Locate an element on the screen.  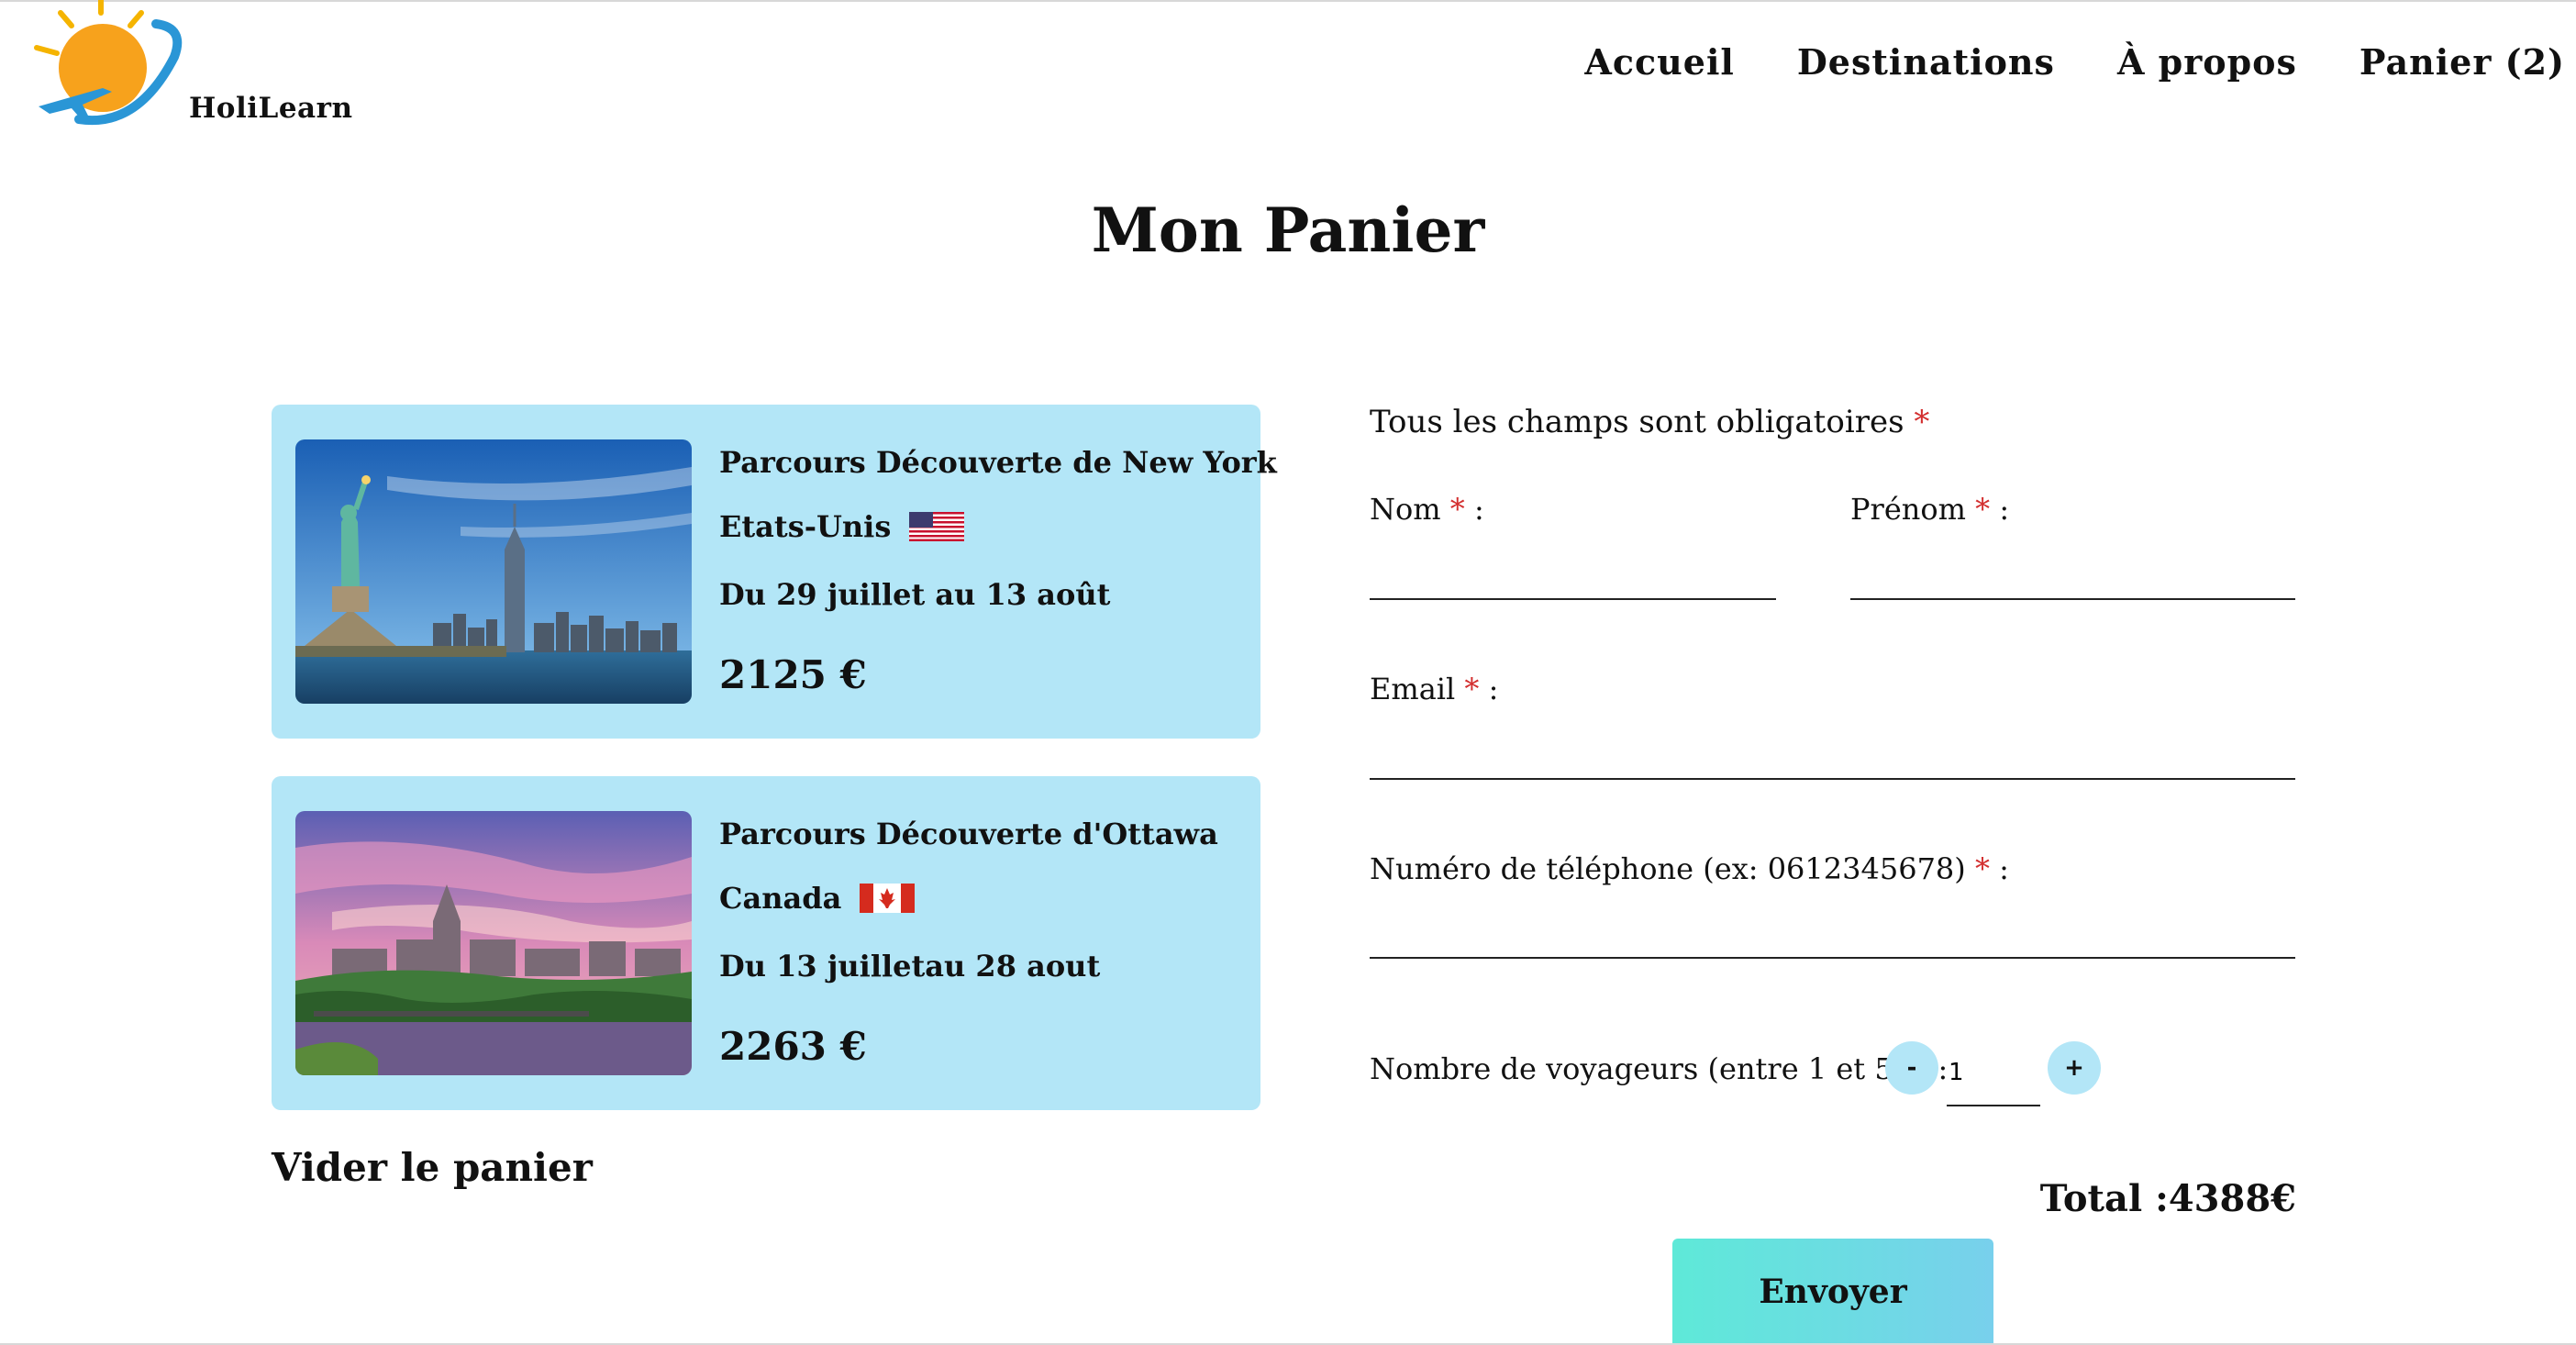
cart-item-country: Canada is located at coordinates (817, 899).